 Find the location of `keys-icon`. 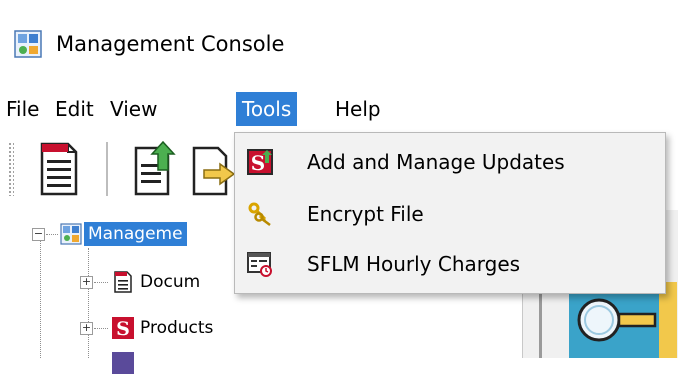

keys-icon is located at coordinates (259, 214).